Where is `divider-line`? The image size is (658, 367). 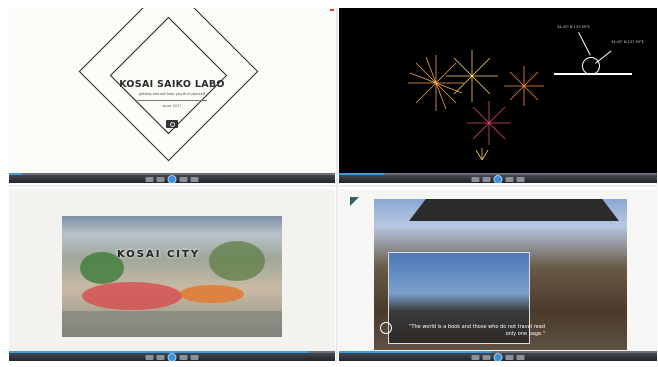 divider-line is located at coordinates (172, 100).